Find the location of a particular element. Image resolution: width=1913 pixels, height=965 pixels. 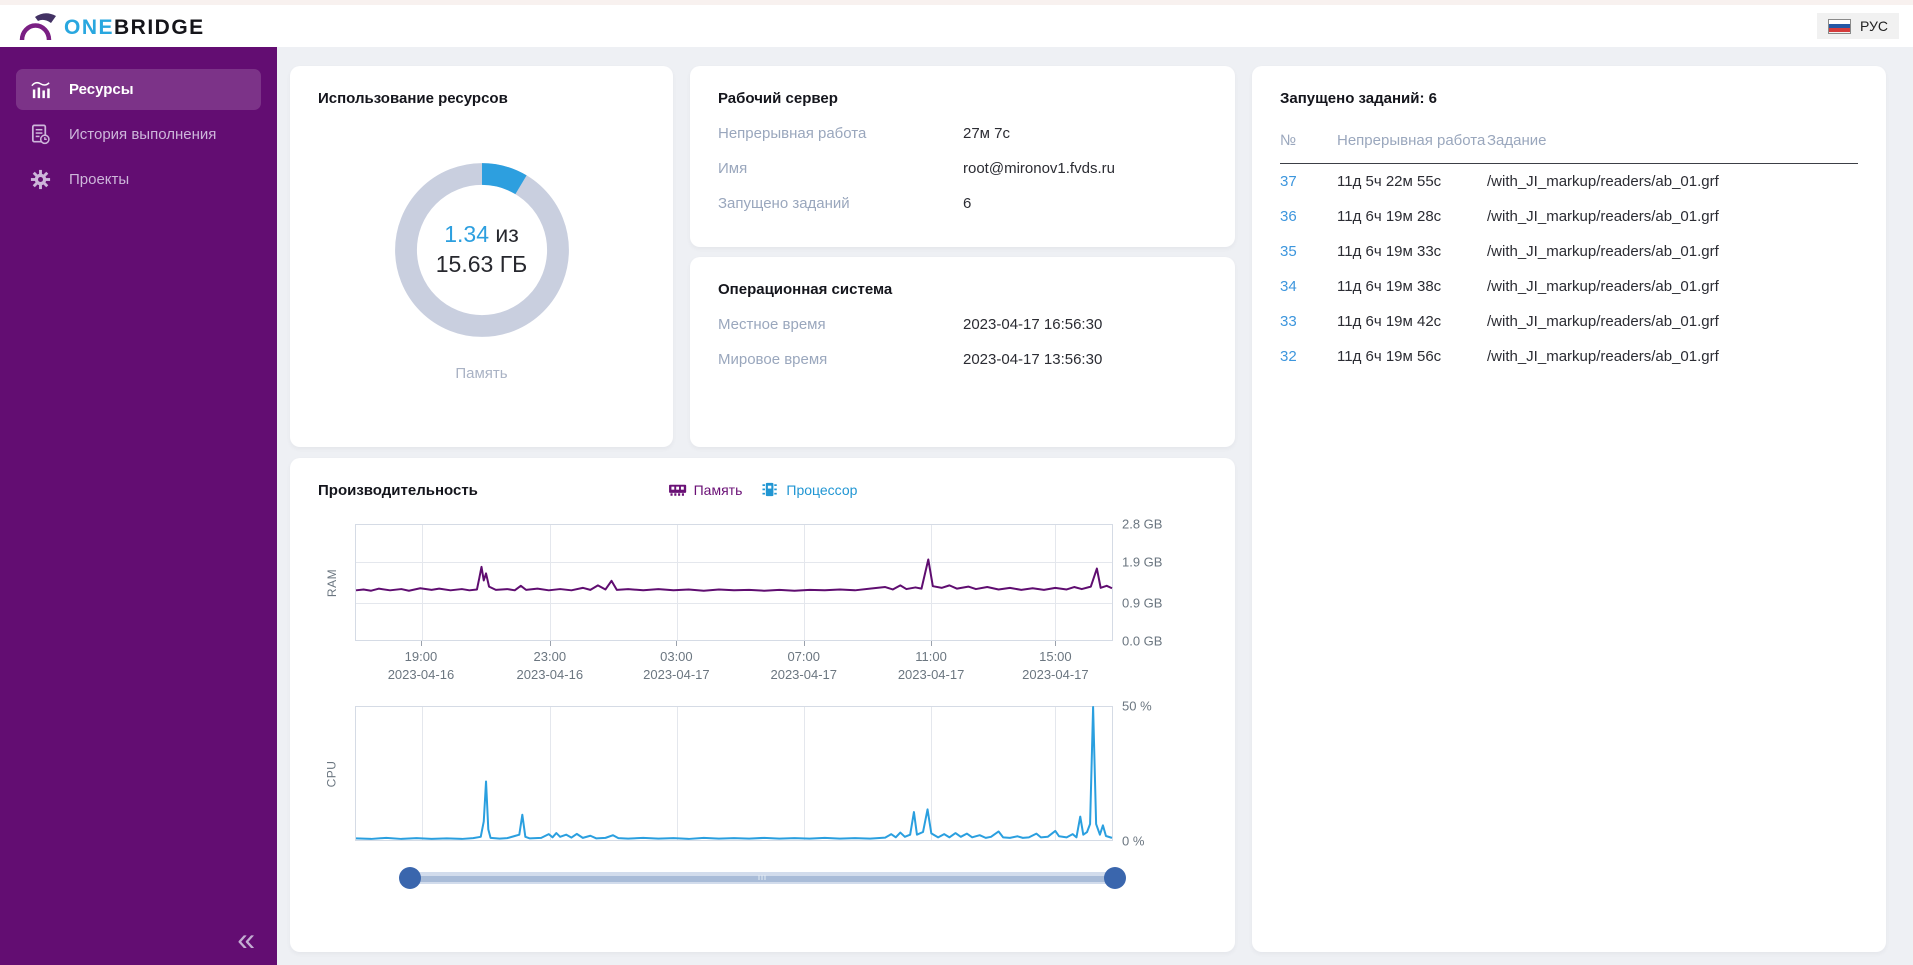

y-tick-label: 2.8 GB is located at coordinates (1142, 524).